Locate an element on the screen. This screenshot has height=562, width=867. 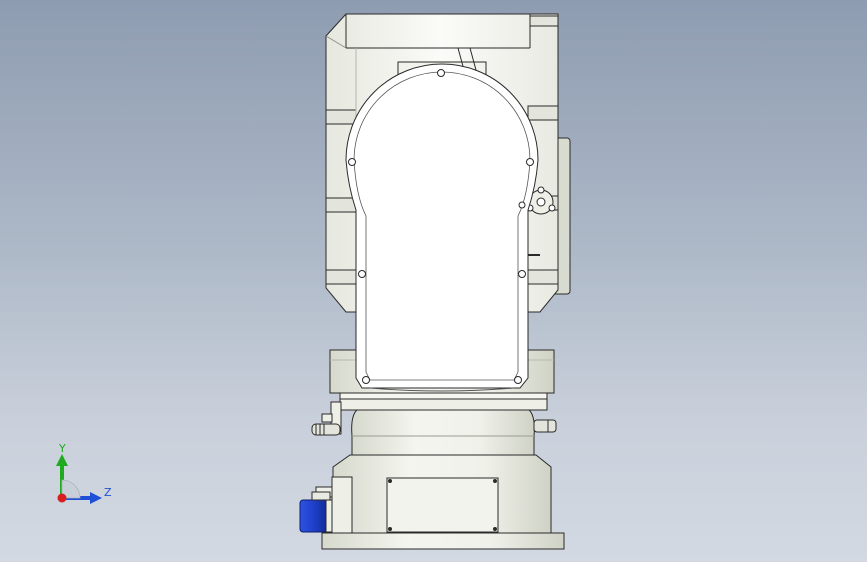
turntable-flange is located at coordinates (443, 404).